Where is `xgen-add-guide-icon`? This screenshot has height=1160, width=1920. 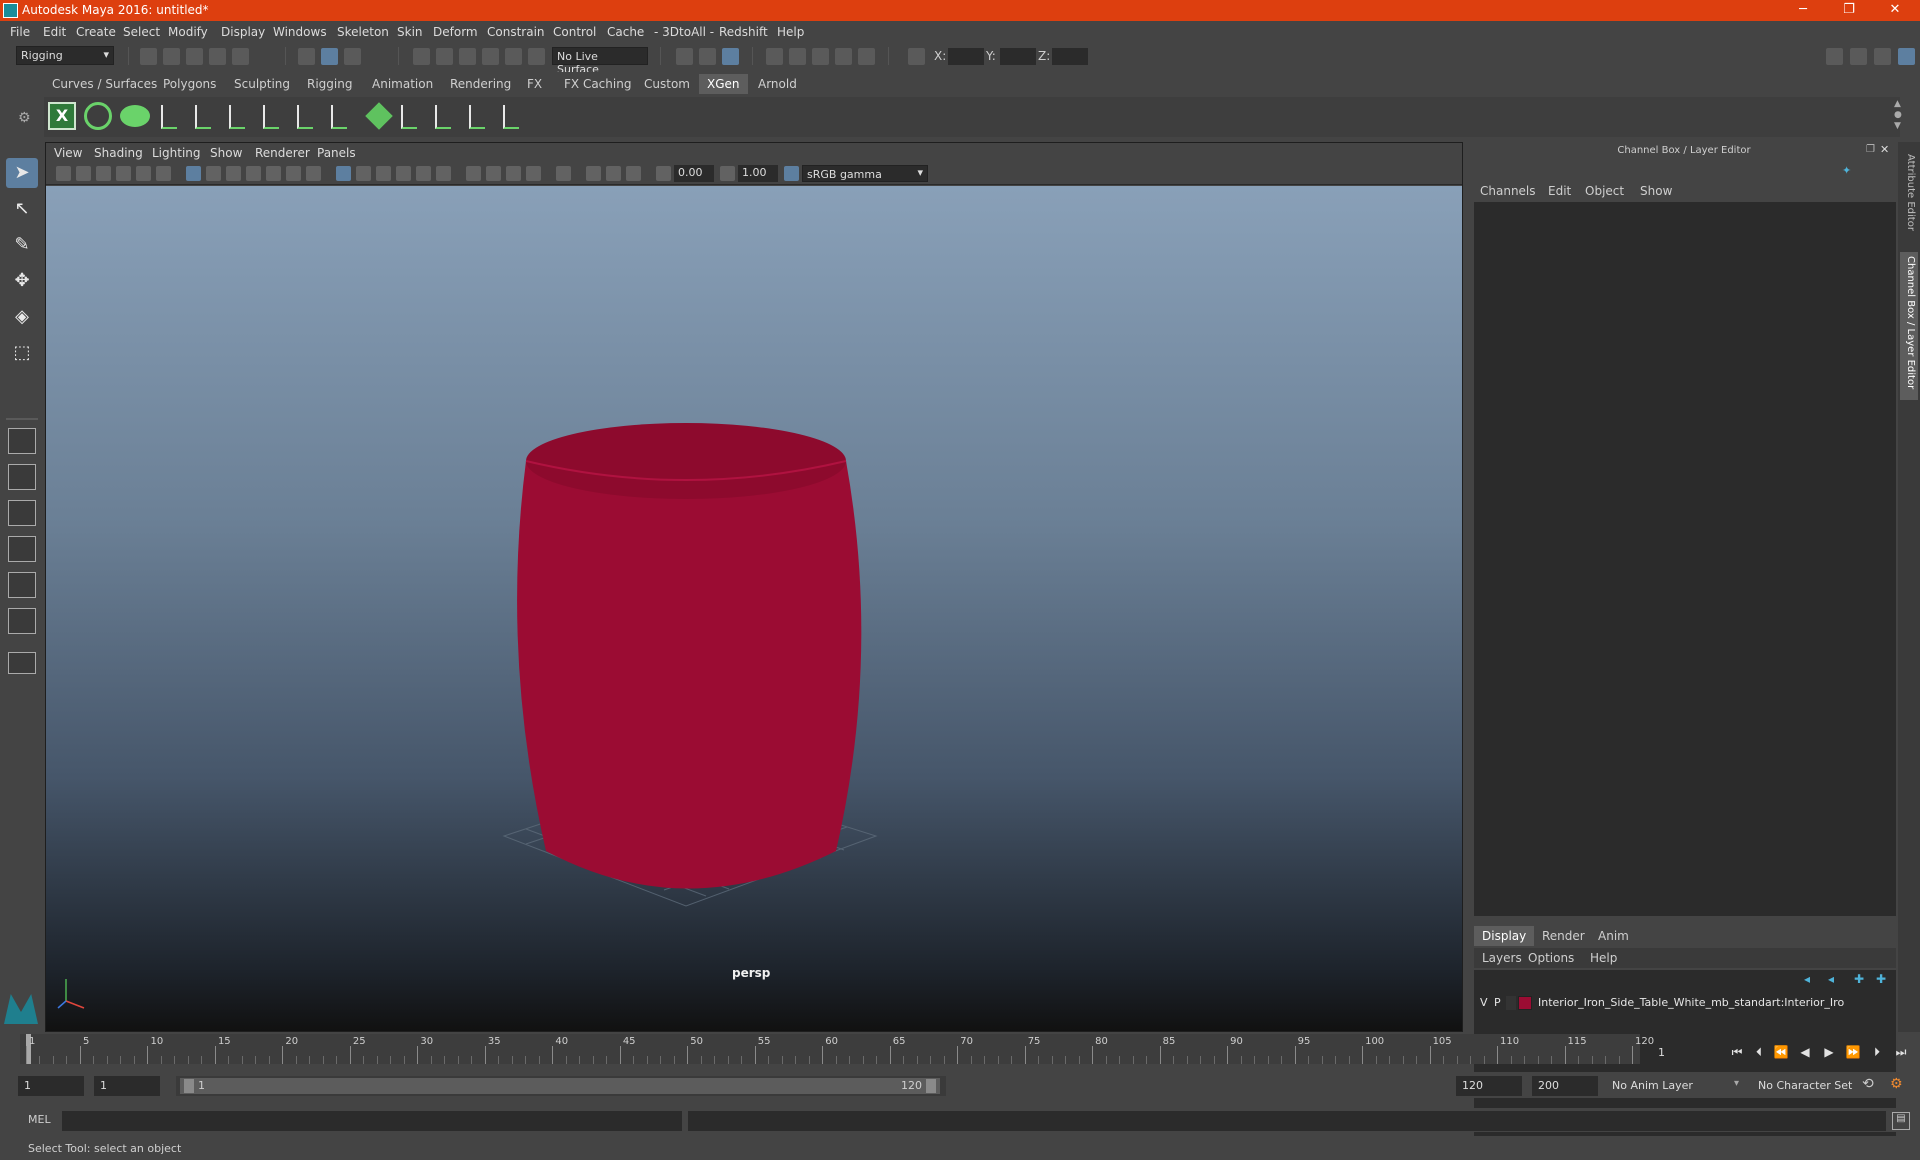 xgen-add-guide-icon is located at coordinates (236, 116).